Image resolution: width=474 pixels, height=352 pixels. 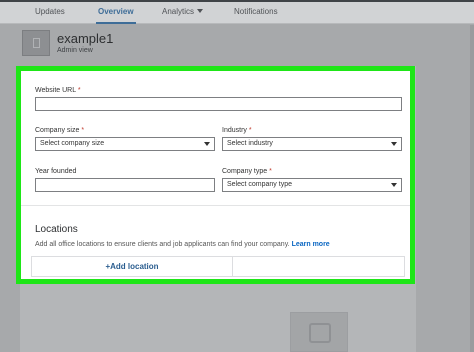 What do you see at coordinates (75, 50) in the screenshot?
I see `admin-view-label: Admin view` at bounding box center [75, 50].